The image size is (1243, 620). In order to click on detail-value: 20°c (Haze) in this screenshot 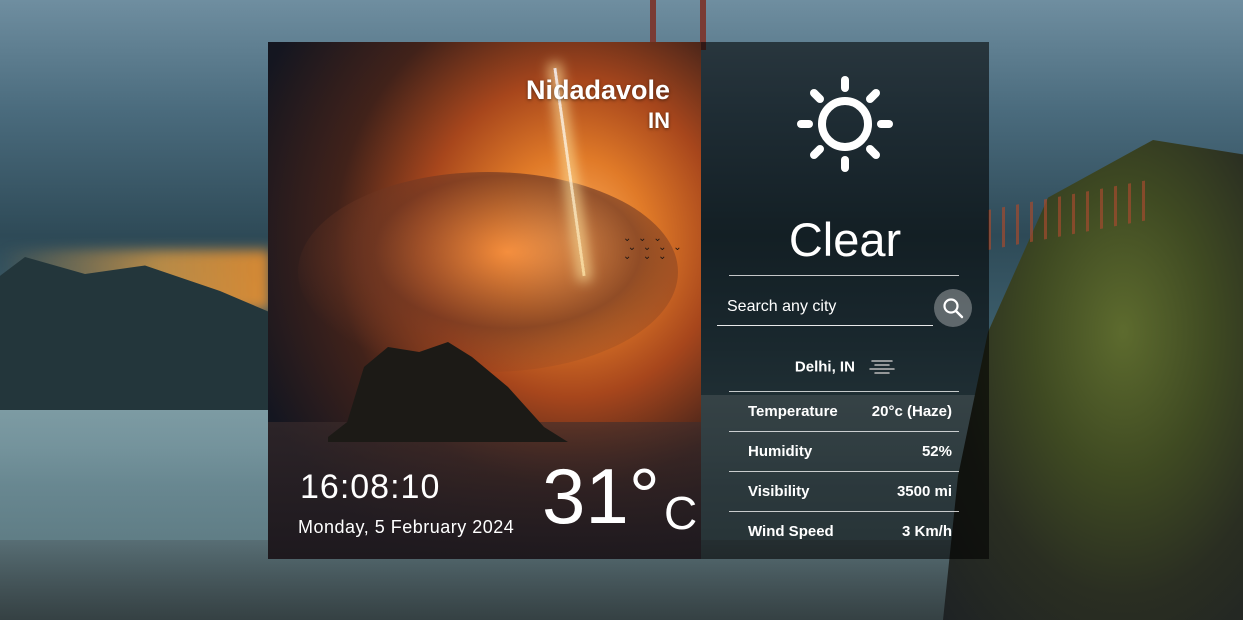, I will do `click(911, 411)`.